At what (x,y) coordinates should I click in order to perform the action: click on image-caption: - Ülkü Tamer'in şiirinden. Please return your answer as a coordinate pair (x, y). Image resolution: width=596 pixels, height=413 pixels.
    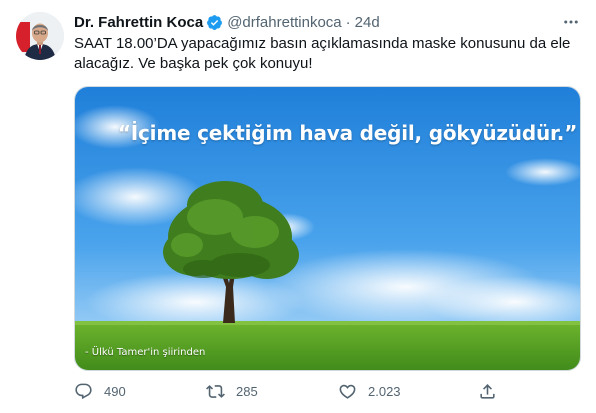
    Looking at the image, I should click on (145, 352).